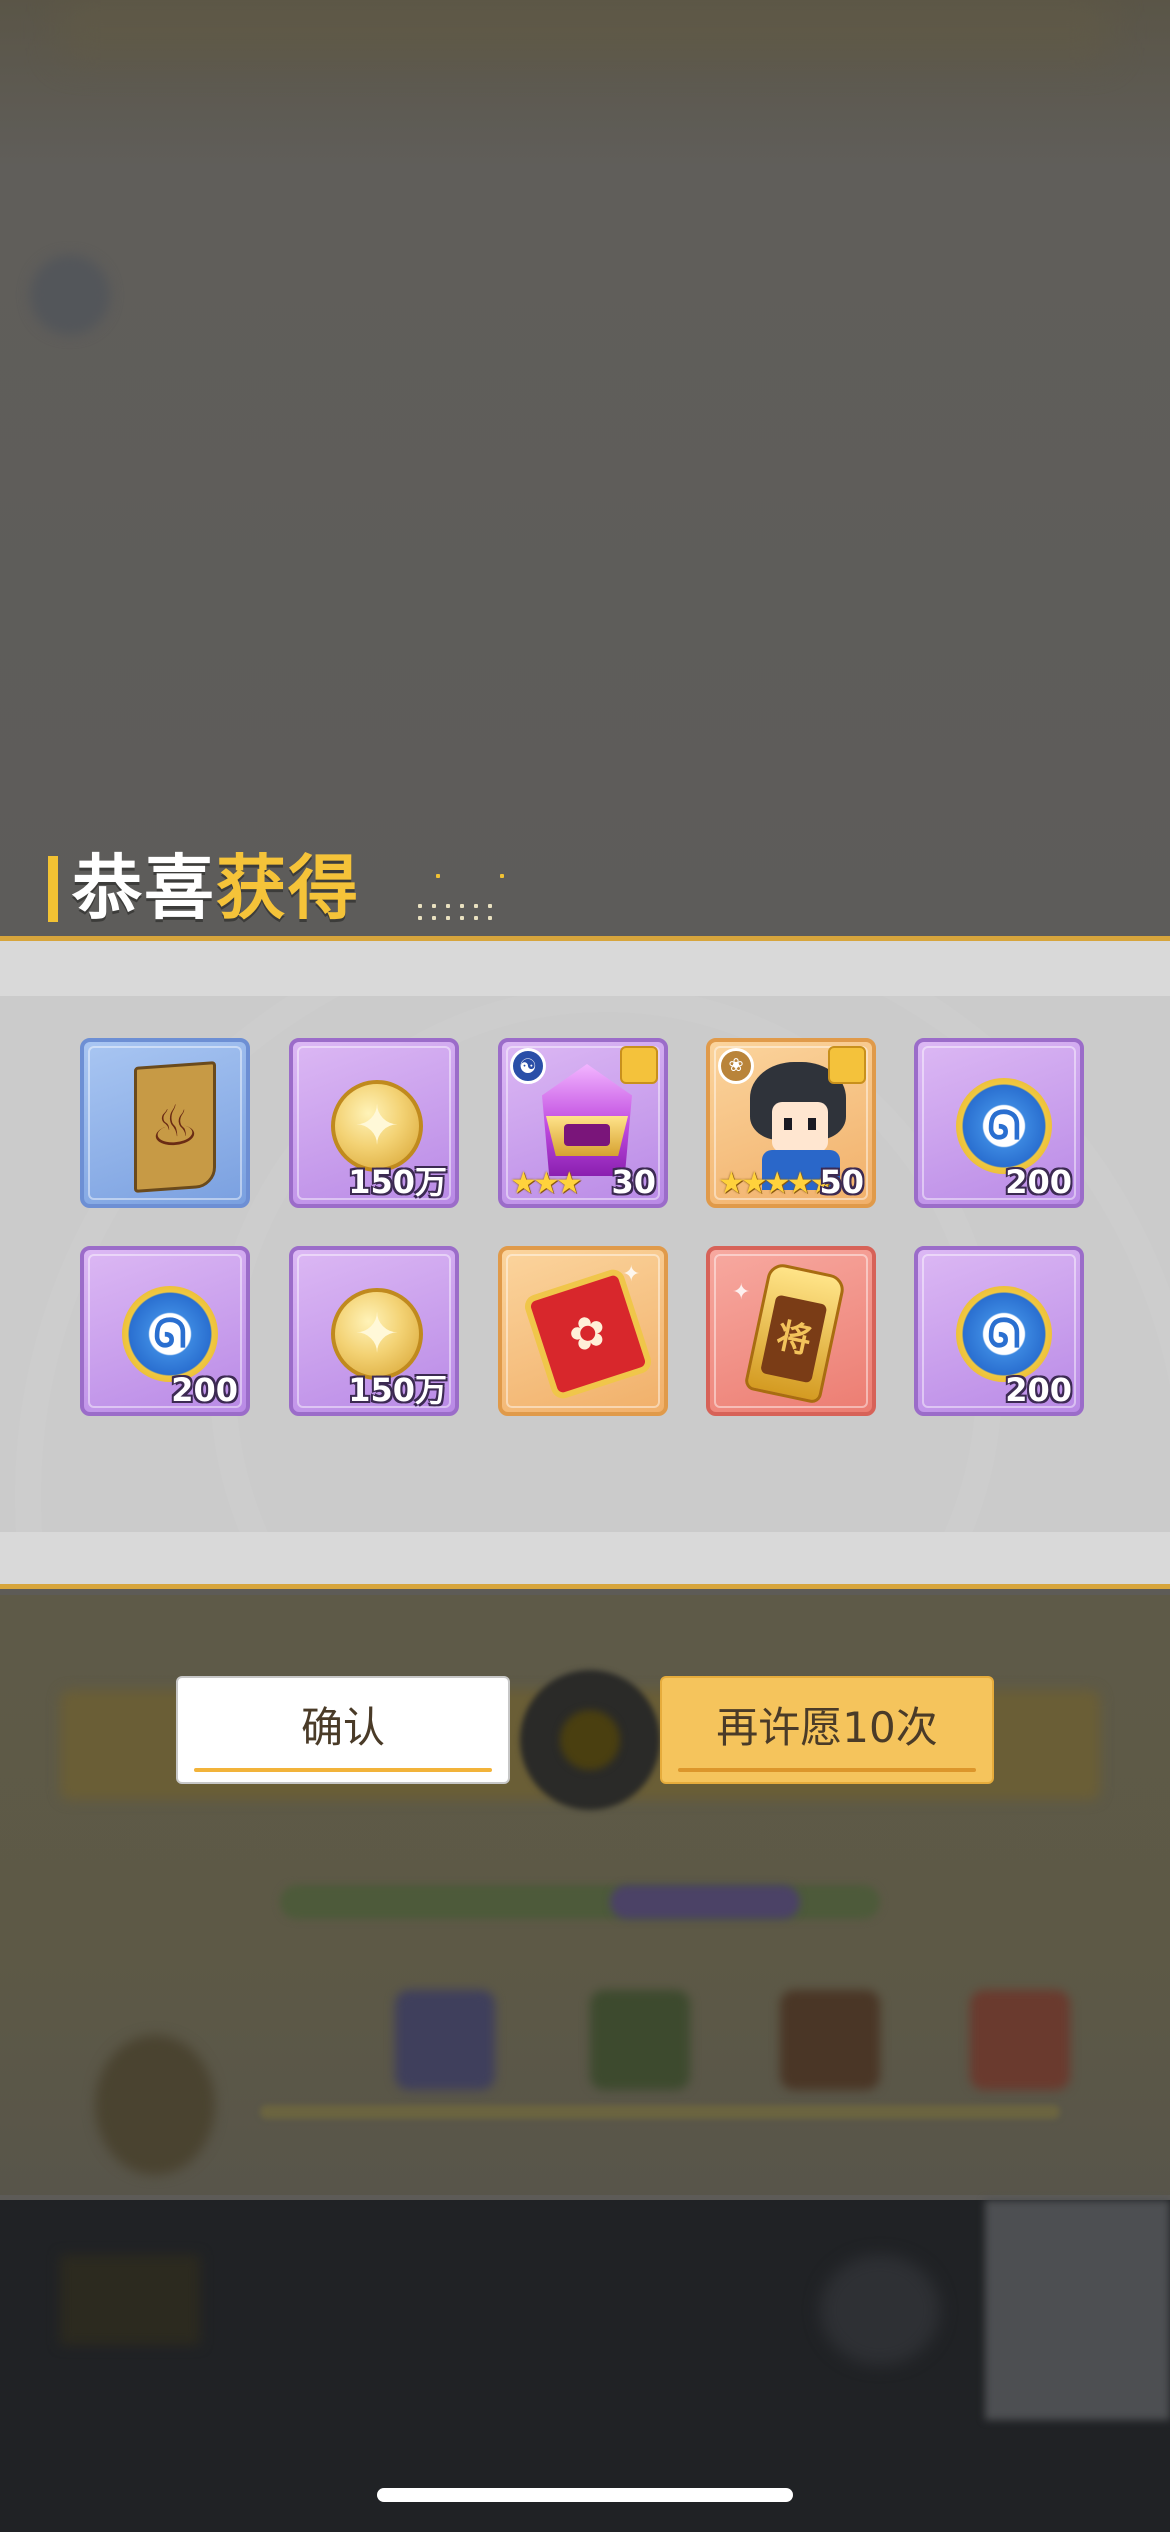 Image resolution: width=1170 pixels, height=2532 pixels. What do you see at coordinates (155, 2105) in the screenshot?
I see `background-character-blur` at bounding box center [155, 2105].